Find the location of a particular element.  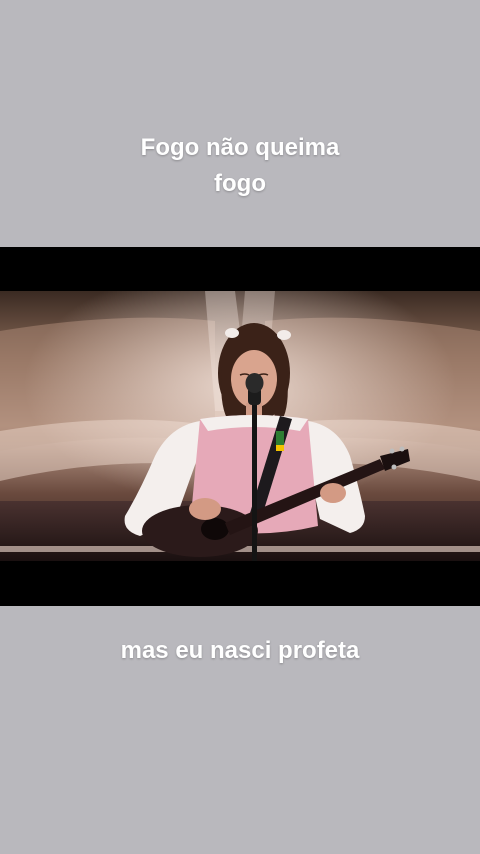

top-caption-line-2: fogo is located at coordinates (240, 183).